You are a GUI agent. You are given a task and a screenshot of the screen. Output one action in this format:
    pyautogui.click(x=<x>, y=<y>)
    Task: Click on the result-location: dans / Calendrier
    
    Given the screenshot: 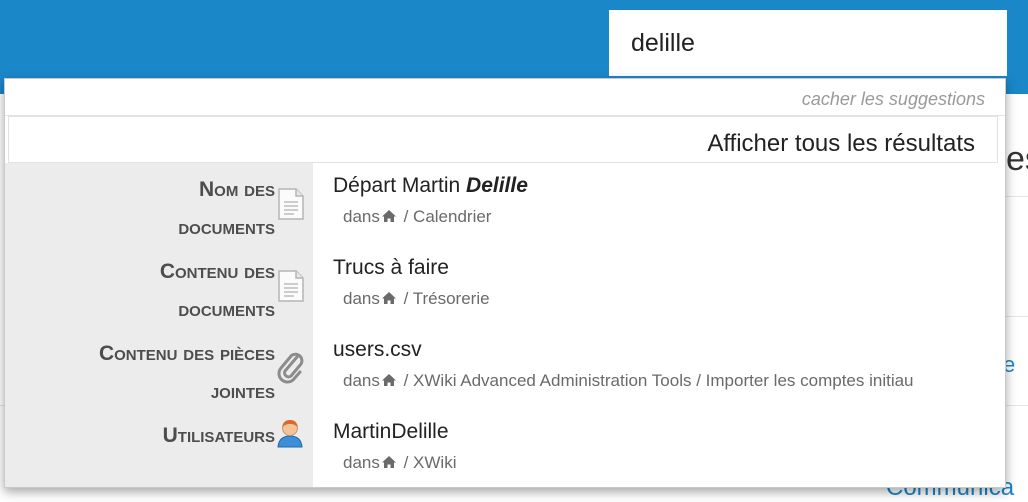 What is the action you would take?
    pyautogui.click(x=417, y=216)
    